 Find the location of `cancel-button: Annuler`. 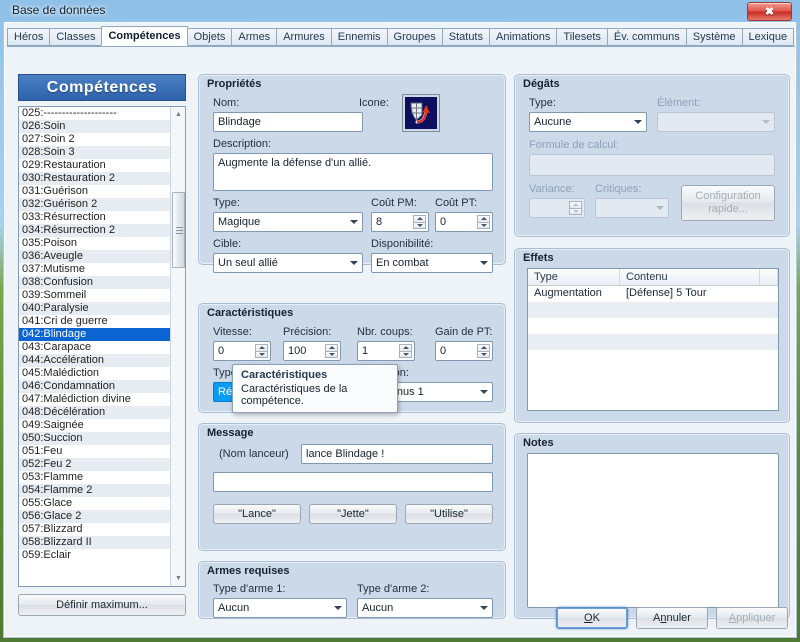

cancel-button: Annuler is located at coordinates (672, 618).